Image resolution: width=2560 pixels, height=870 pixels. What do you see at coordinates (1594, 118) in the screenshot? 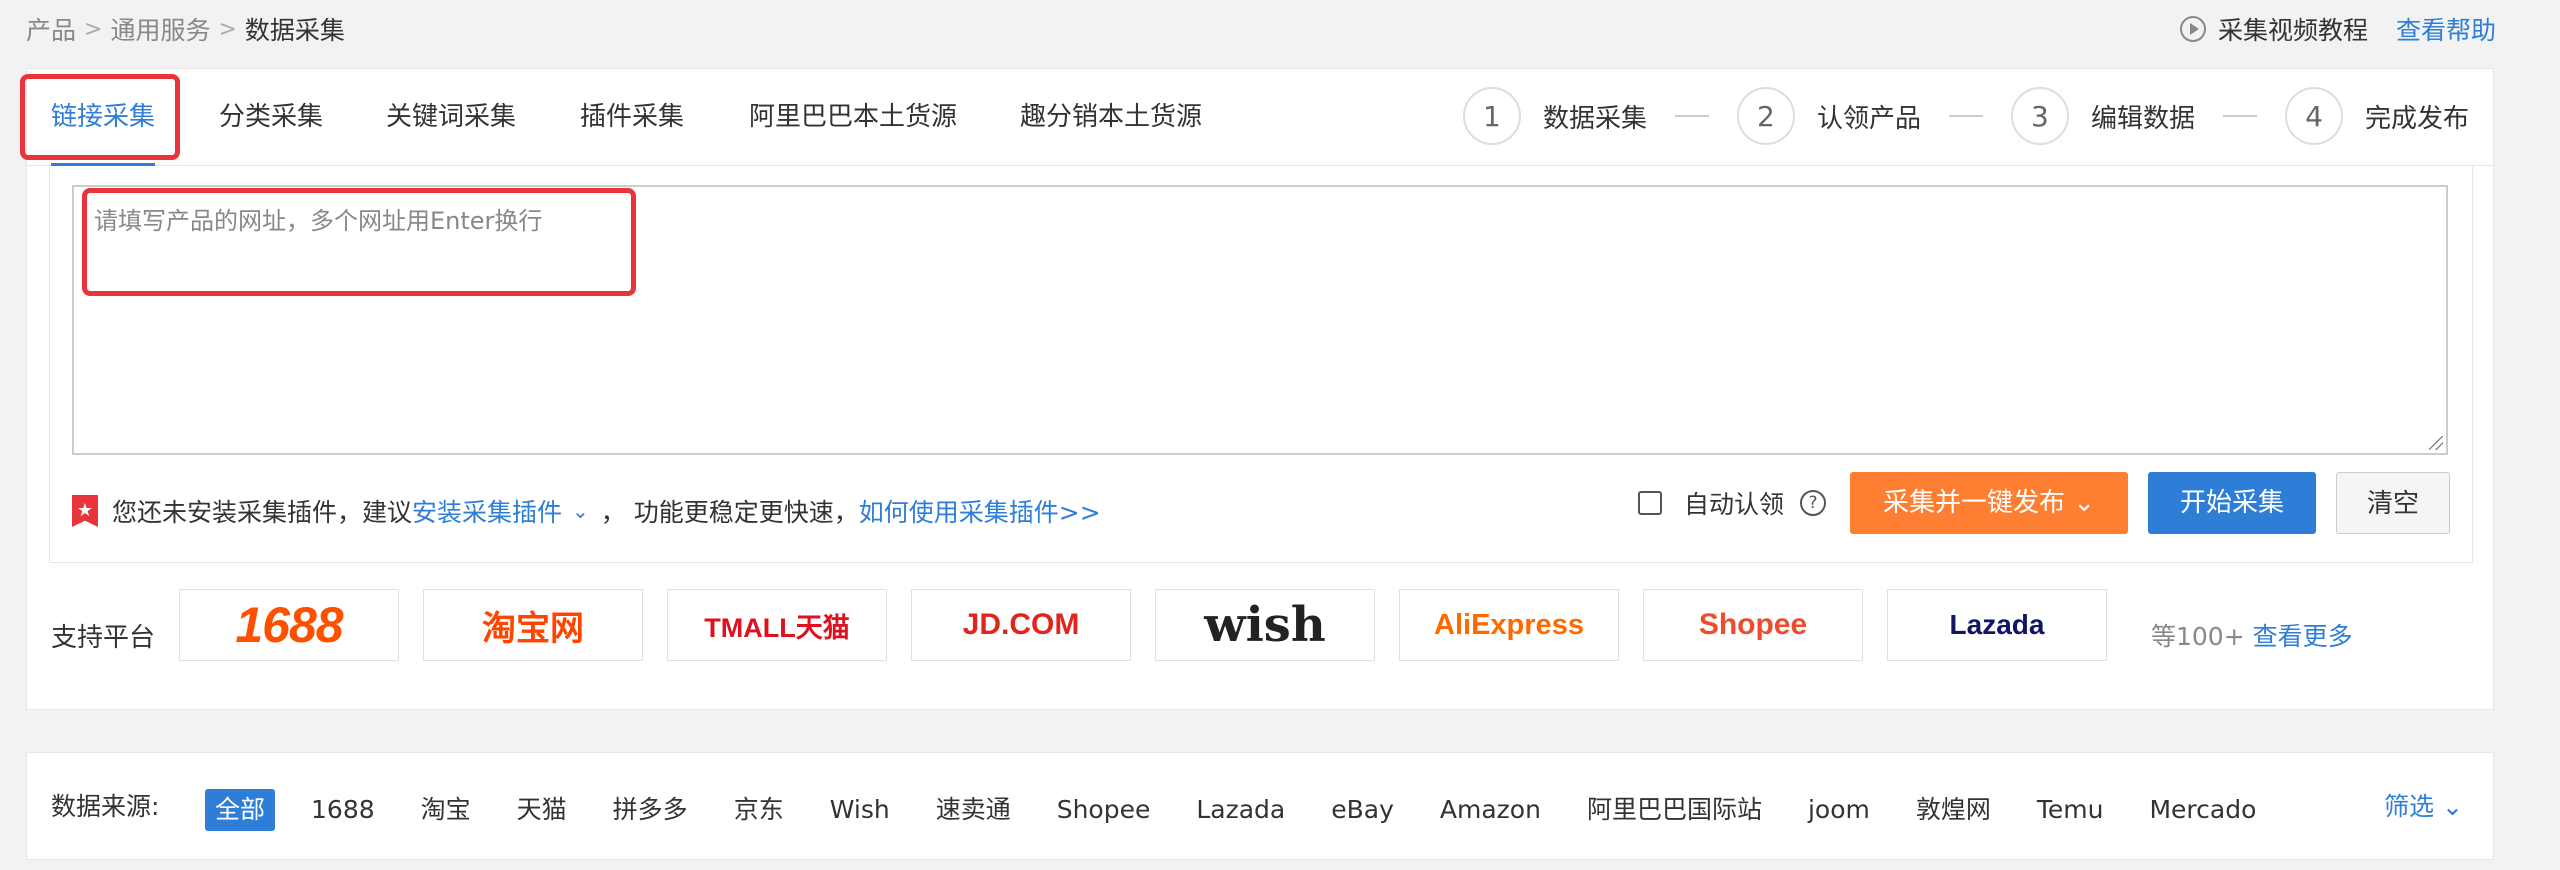
I see `step-label: 数据采集` at bounding box center [1594, 118].